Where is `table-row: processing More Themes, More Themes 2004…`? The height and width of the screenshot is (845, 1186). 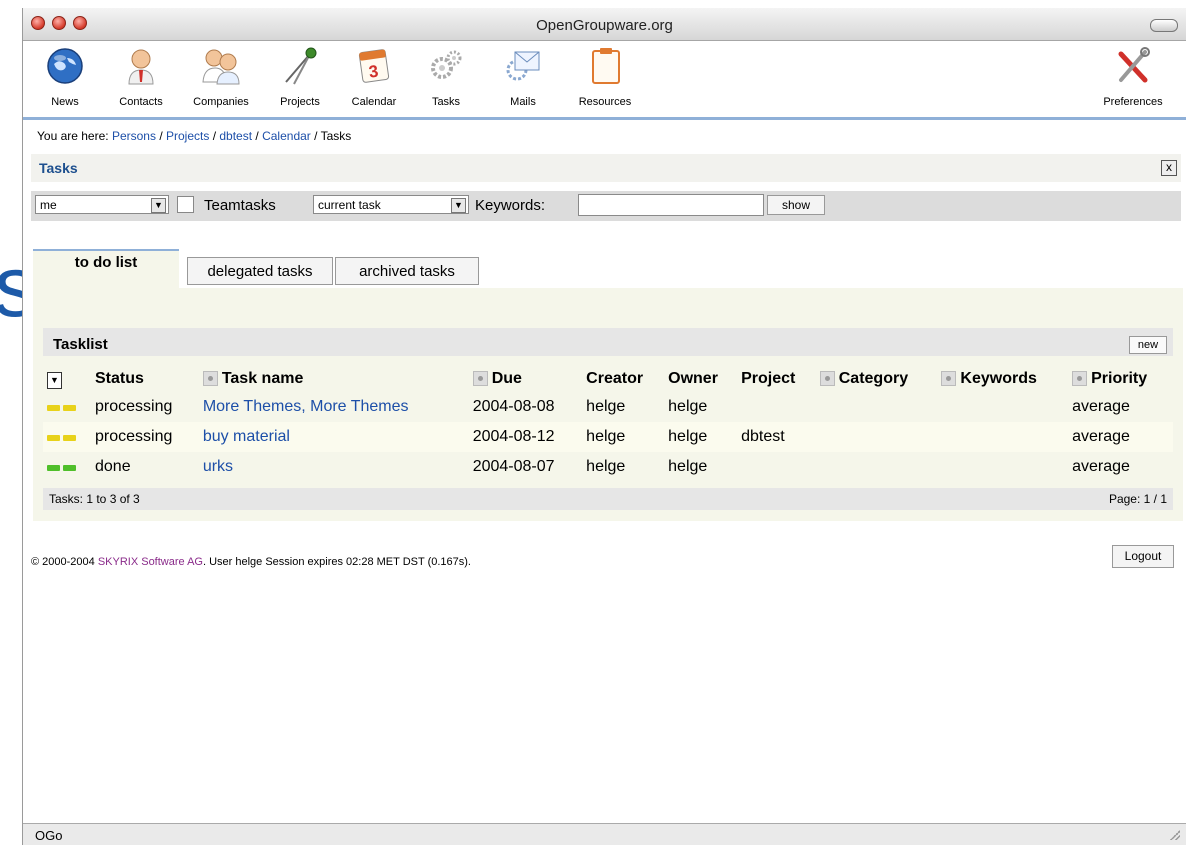
table-row: processing More Themes, More Themes 2004… is located at coordinates (608, 407).